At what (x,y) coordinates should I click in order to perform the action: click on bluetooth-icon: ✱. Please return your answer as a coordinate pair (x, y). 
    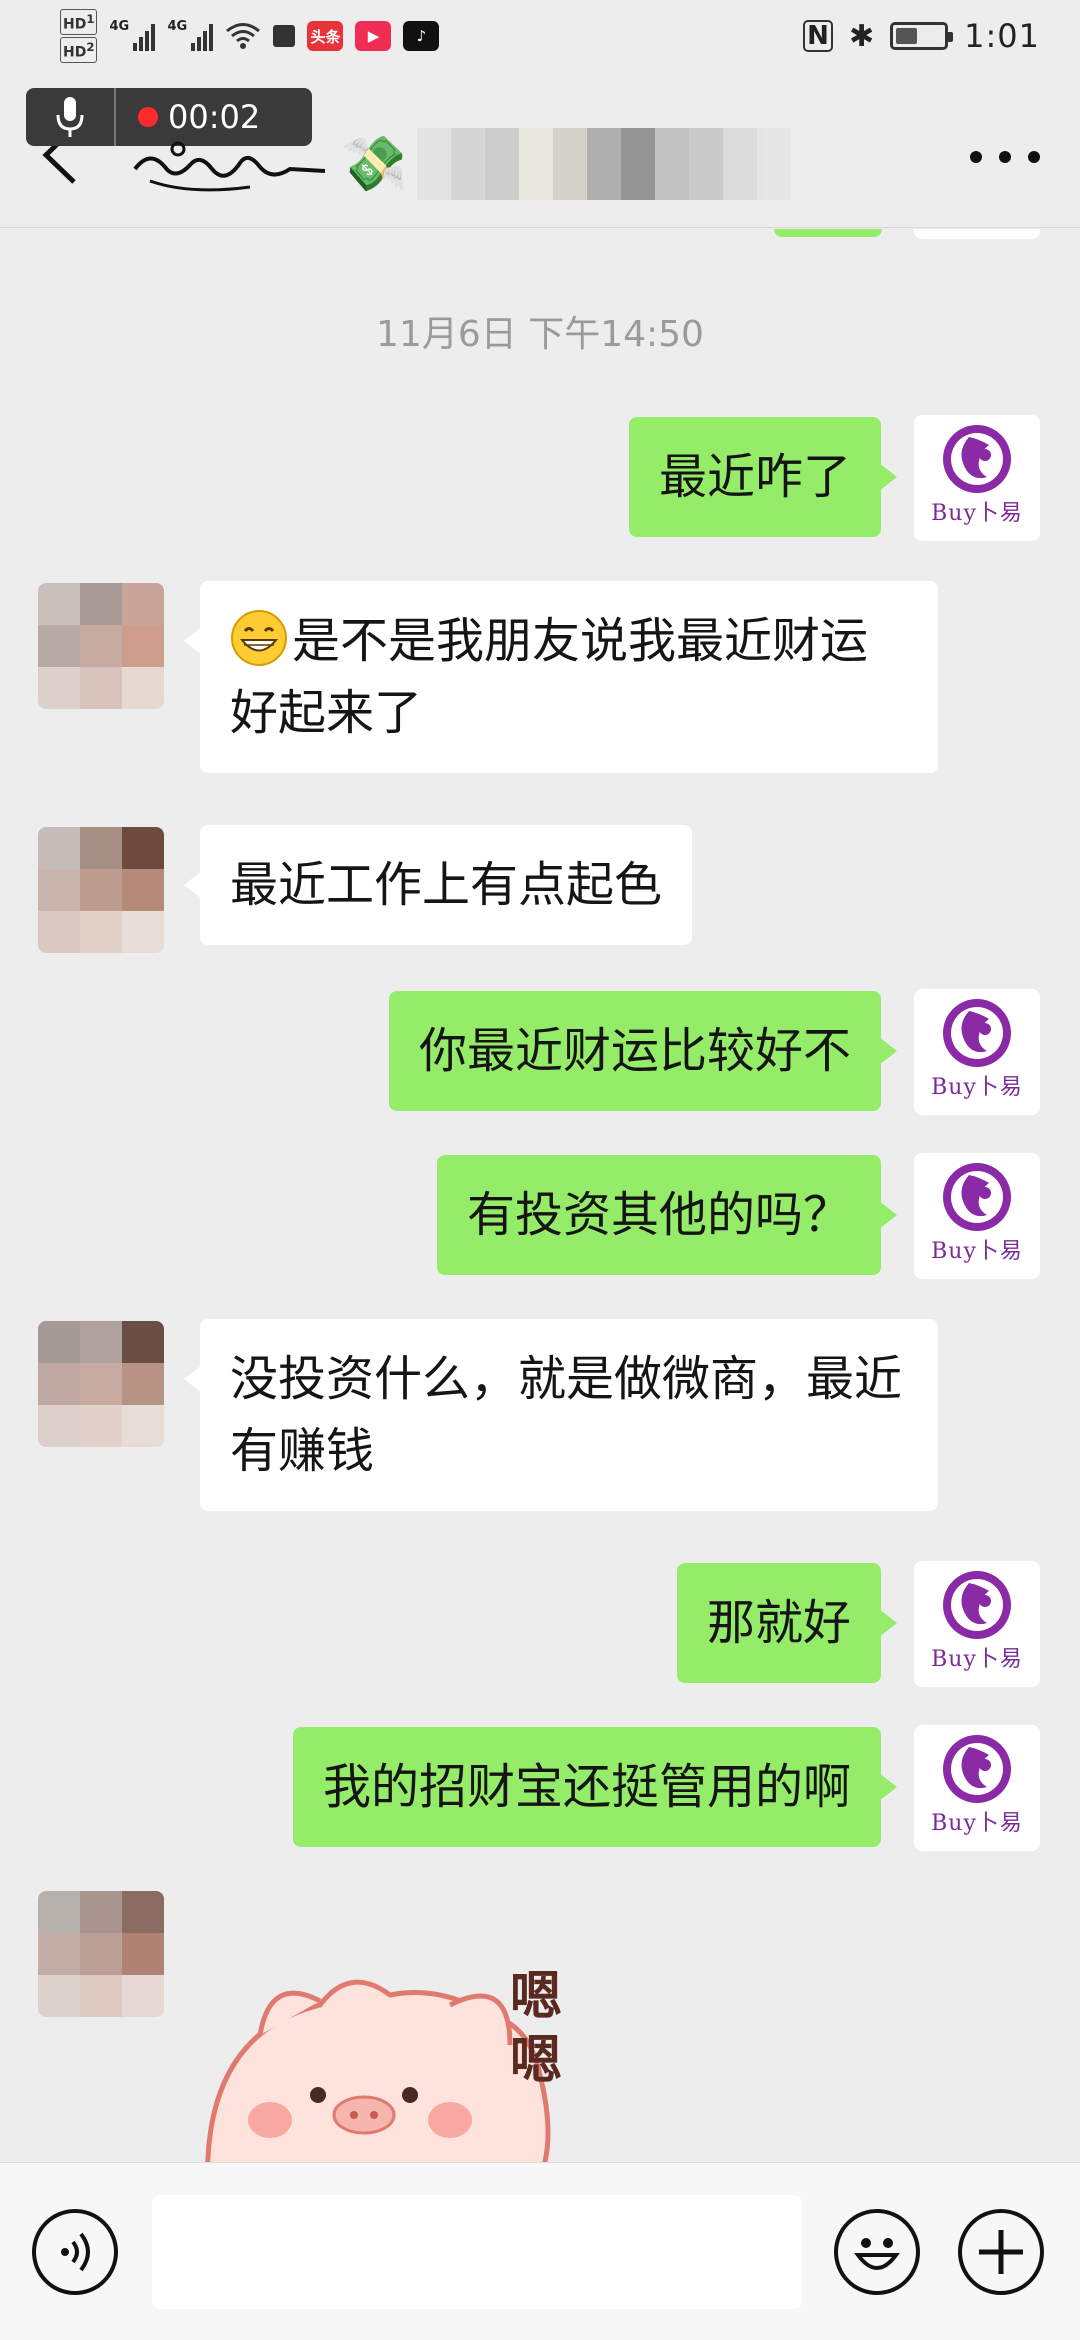
    Looking at the image, I should click on (862, 36).